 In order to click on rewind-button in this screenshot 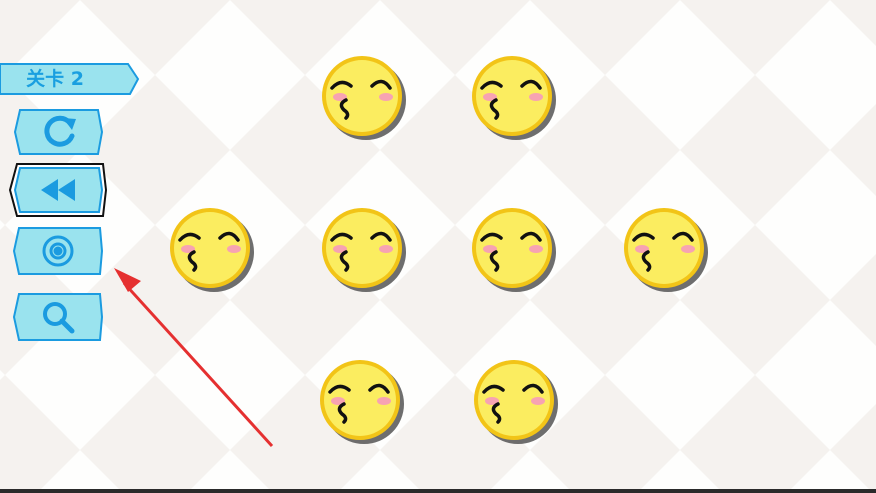, I will do `click(58, 190)`.